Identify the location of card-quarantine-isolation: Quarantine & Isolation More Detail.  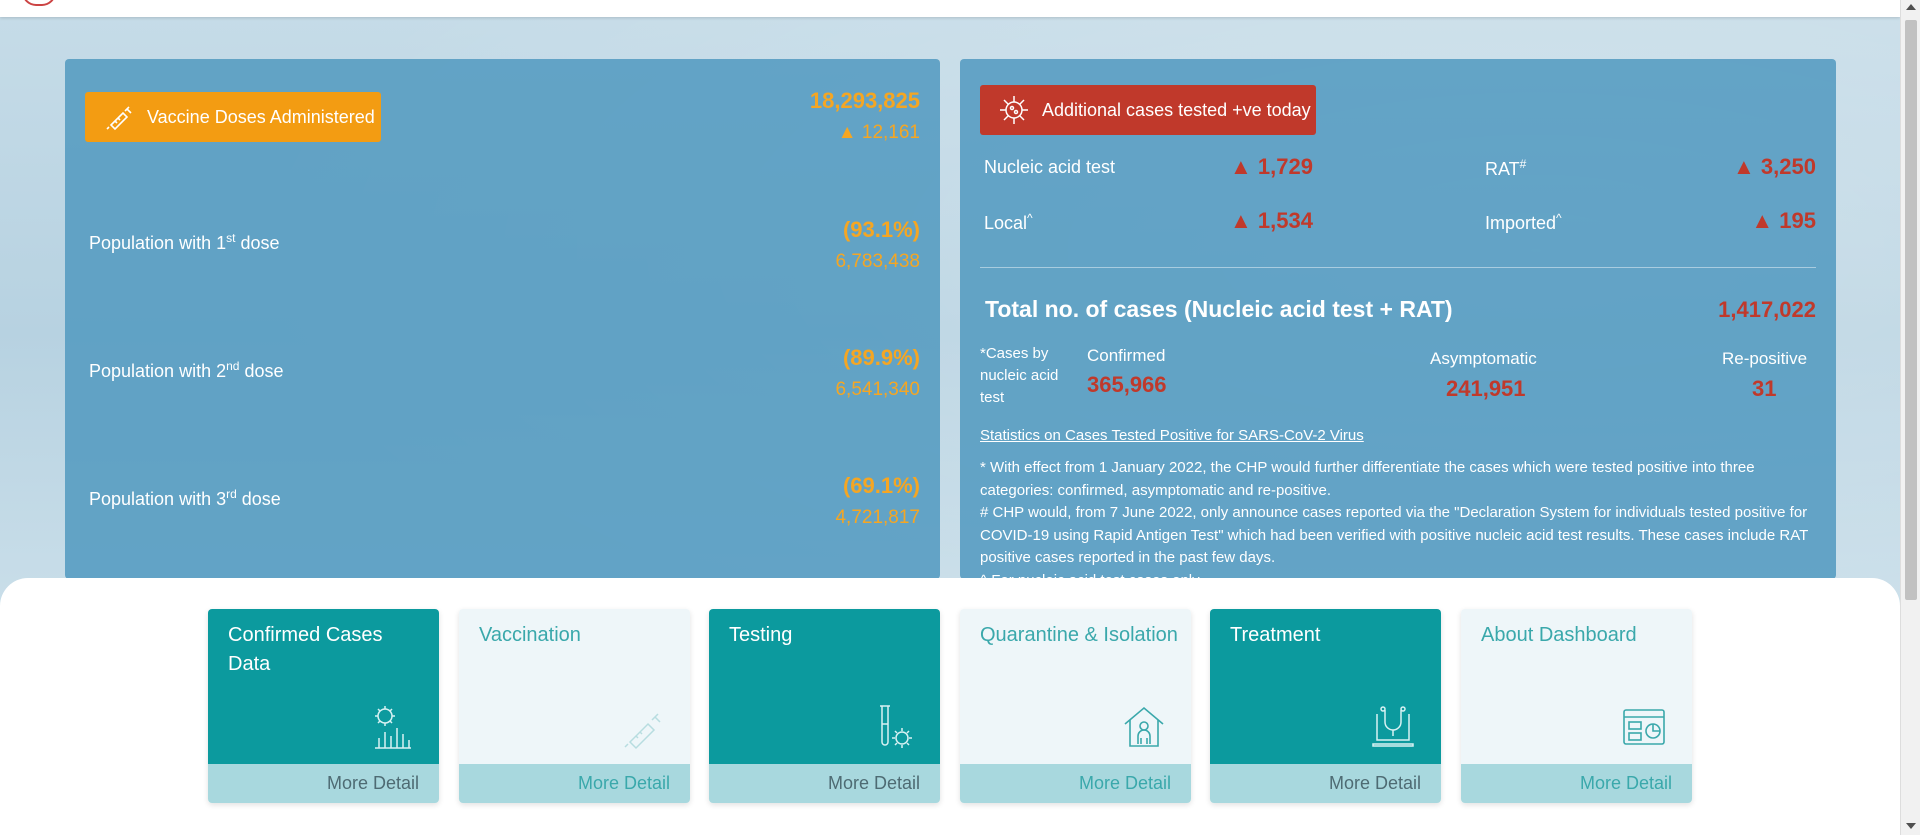
(1075, 706).